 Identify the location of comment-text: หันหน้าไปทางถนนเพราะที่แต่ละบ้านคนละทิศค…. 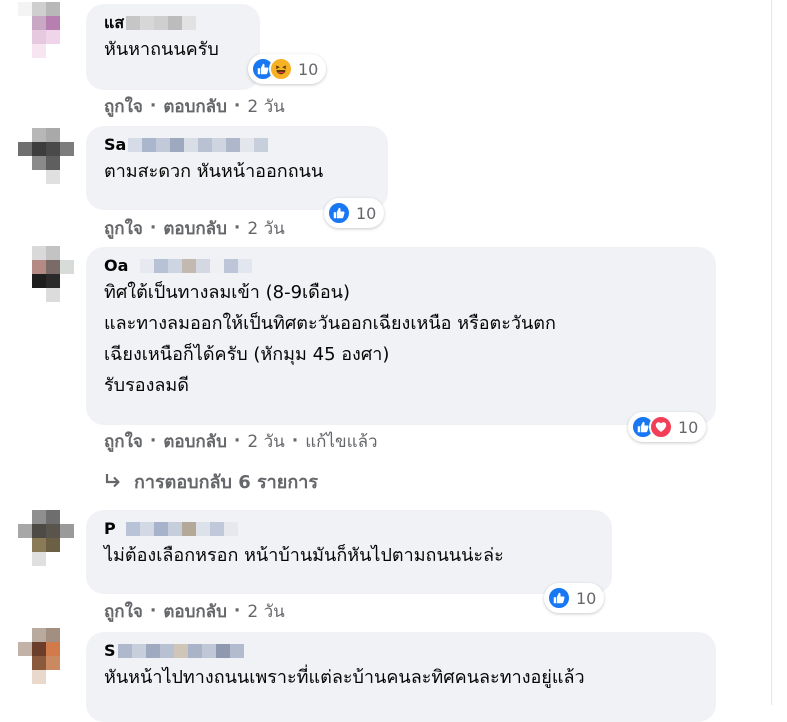
(344, 677).